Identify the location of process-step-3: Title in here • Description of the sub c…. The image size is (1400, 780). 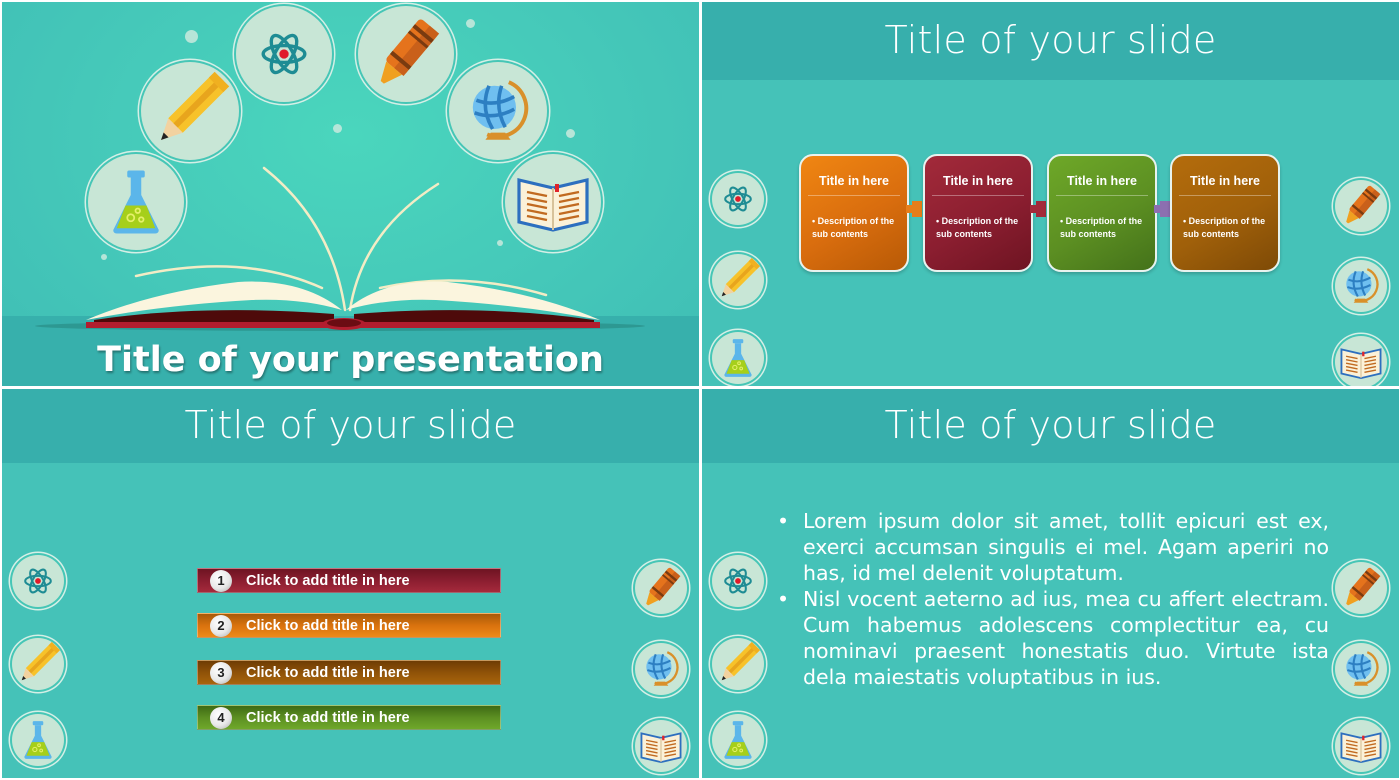
(1102, 213).